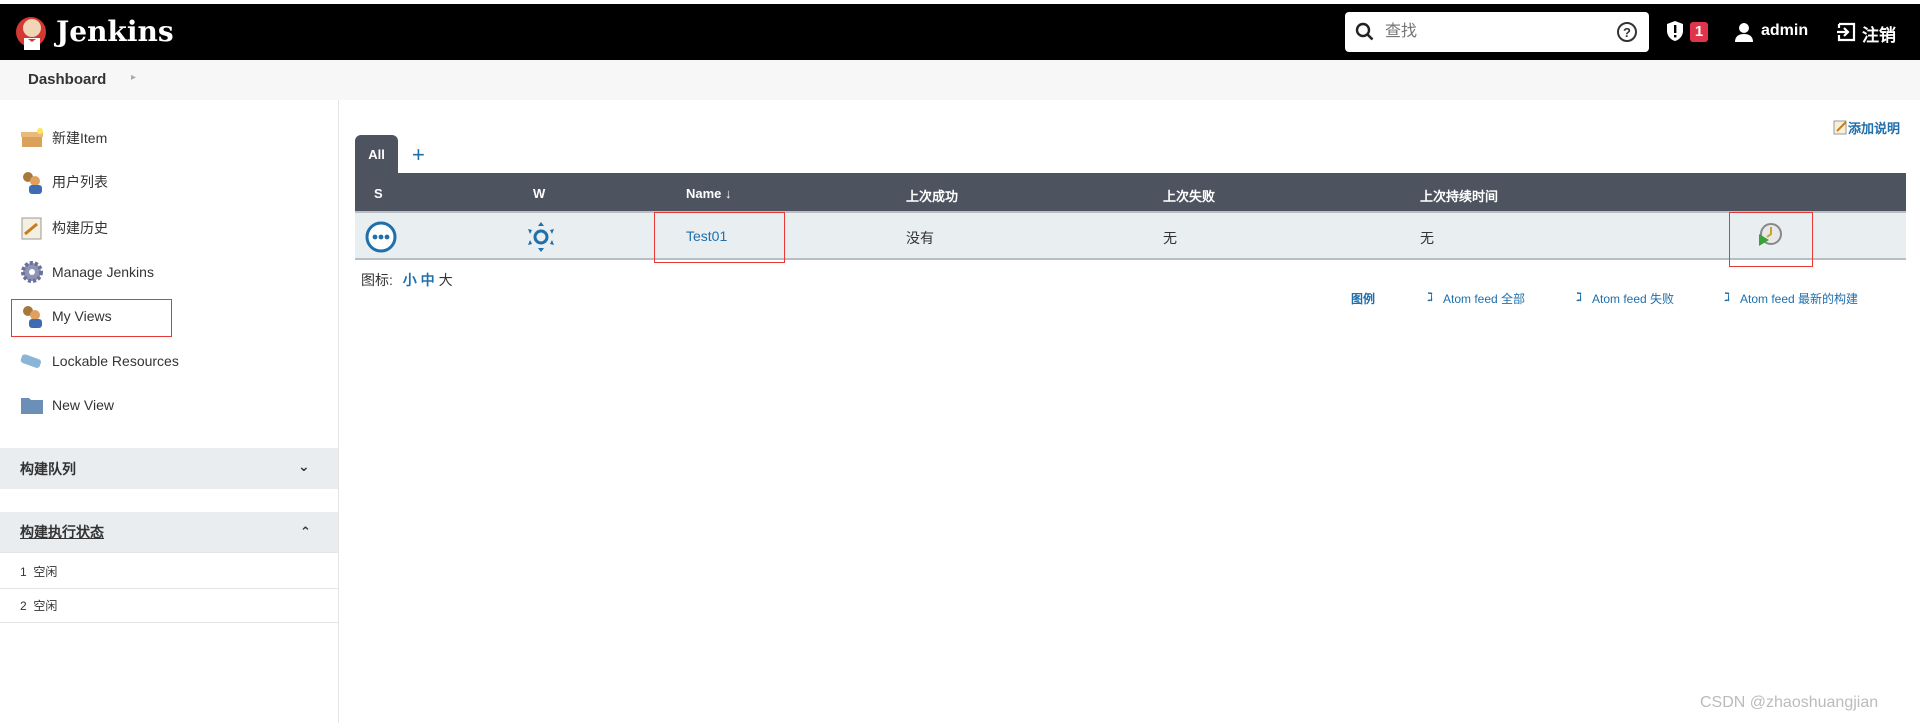 The height and width of the screenshot is (723, 1920). Describe the element at coordinates (32, 183) in the screenshot. I see `users-icon` at that location.